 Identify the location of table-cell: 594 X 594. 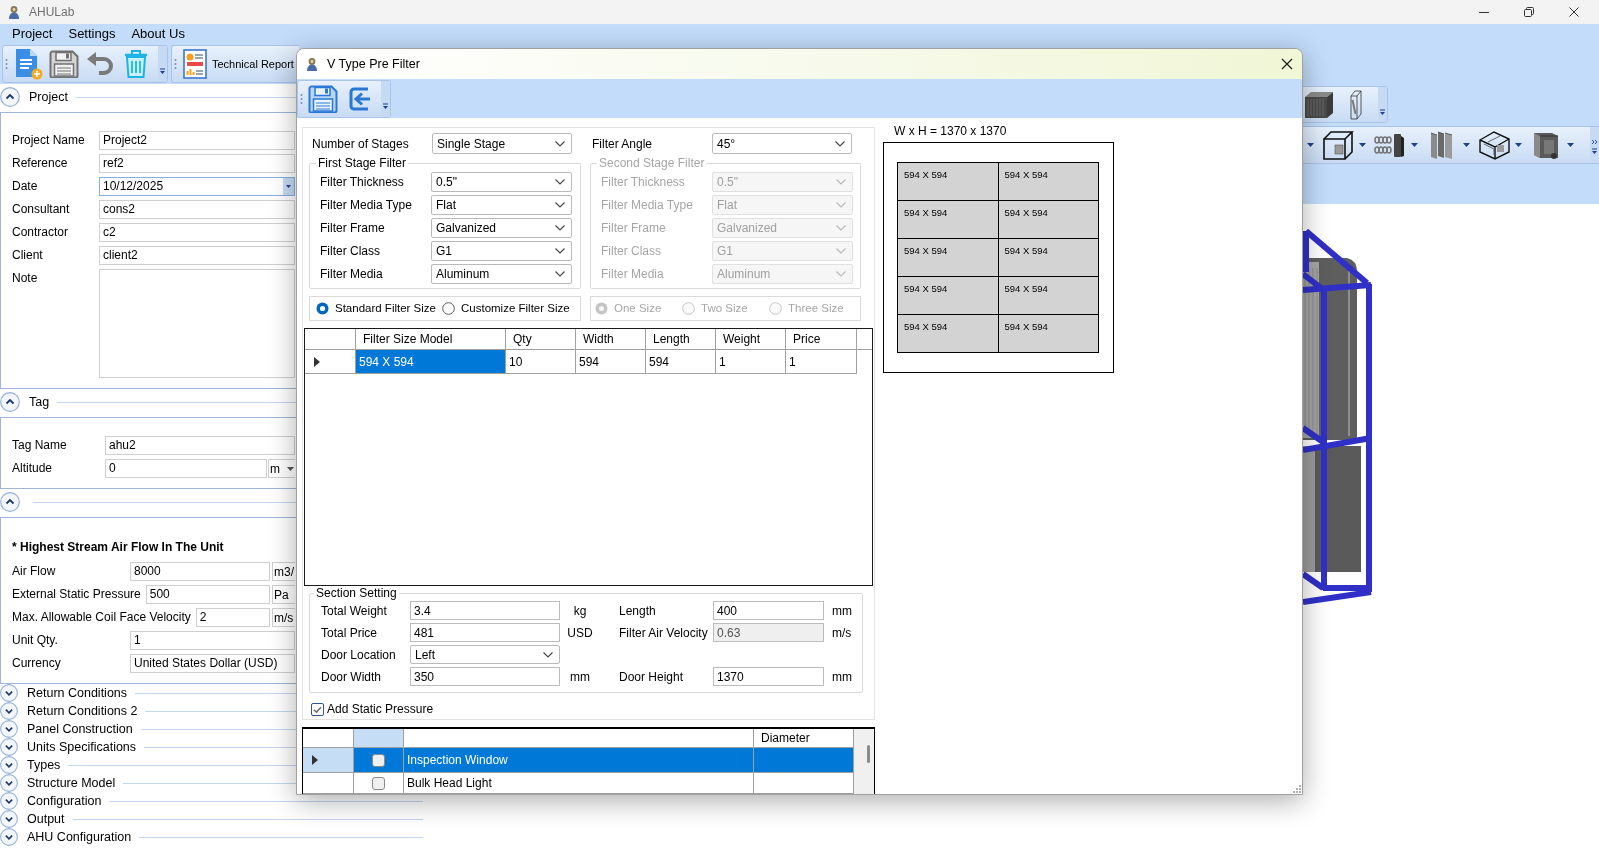
(431, 362).